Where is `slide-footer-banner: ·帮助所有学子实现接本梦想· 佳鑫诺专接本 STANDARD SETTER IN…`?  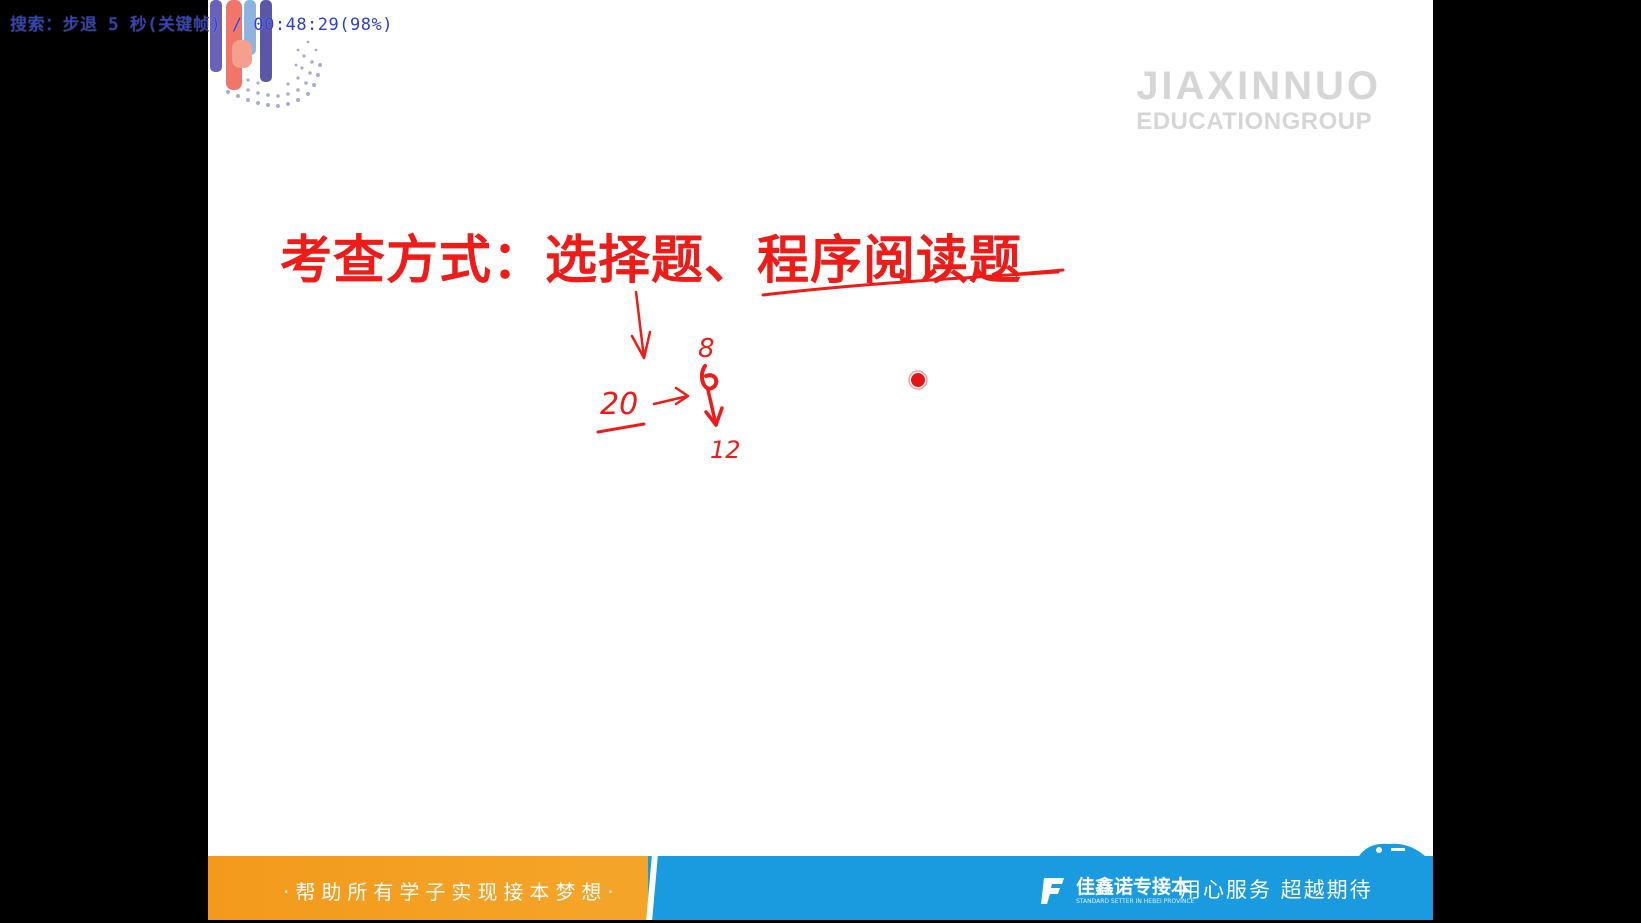
slide-footer-banner: ·帮助所有学子实现接本梦想· 佳鑫诺专接本 STANDARD SETTER IN… is located at coordinates (820, 881).